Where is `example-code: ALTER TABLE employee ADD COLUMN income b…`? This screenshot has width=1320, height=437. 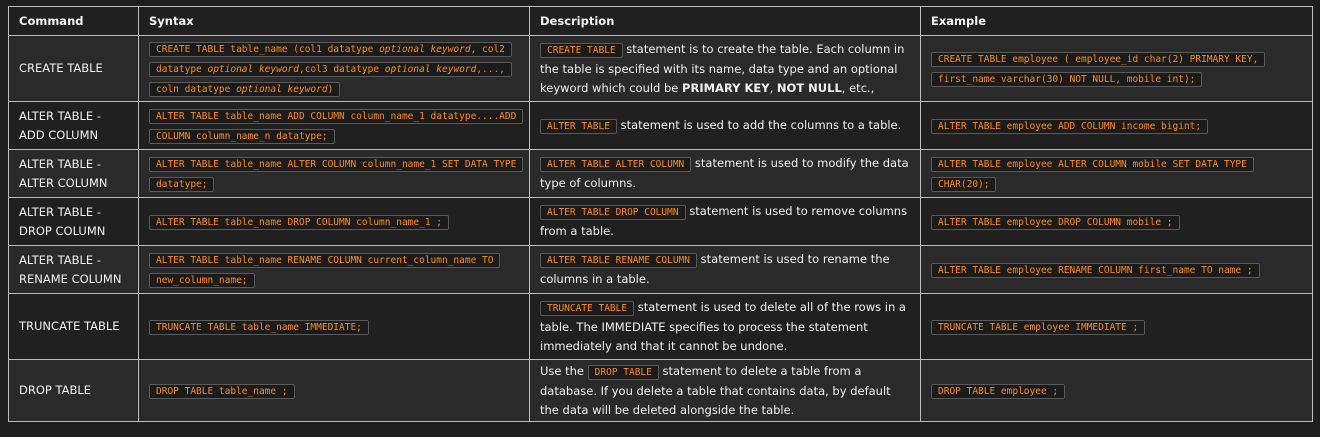 example-code: ALTER TABLE employee ADD COLUMN income b… is located at coordinates (1070, 126).